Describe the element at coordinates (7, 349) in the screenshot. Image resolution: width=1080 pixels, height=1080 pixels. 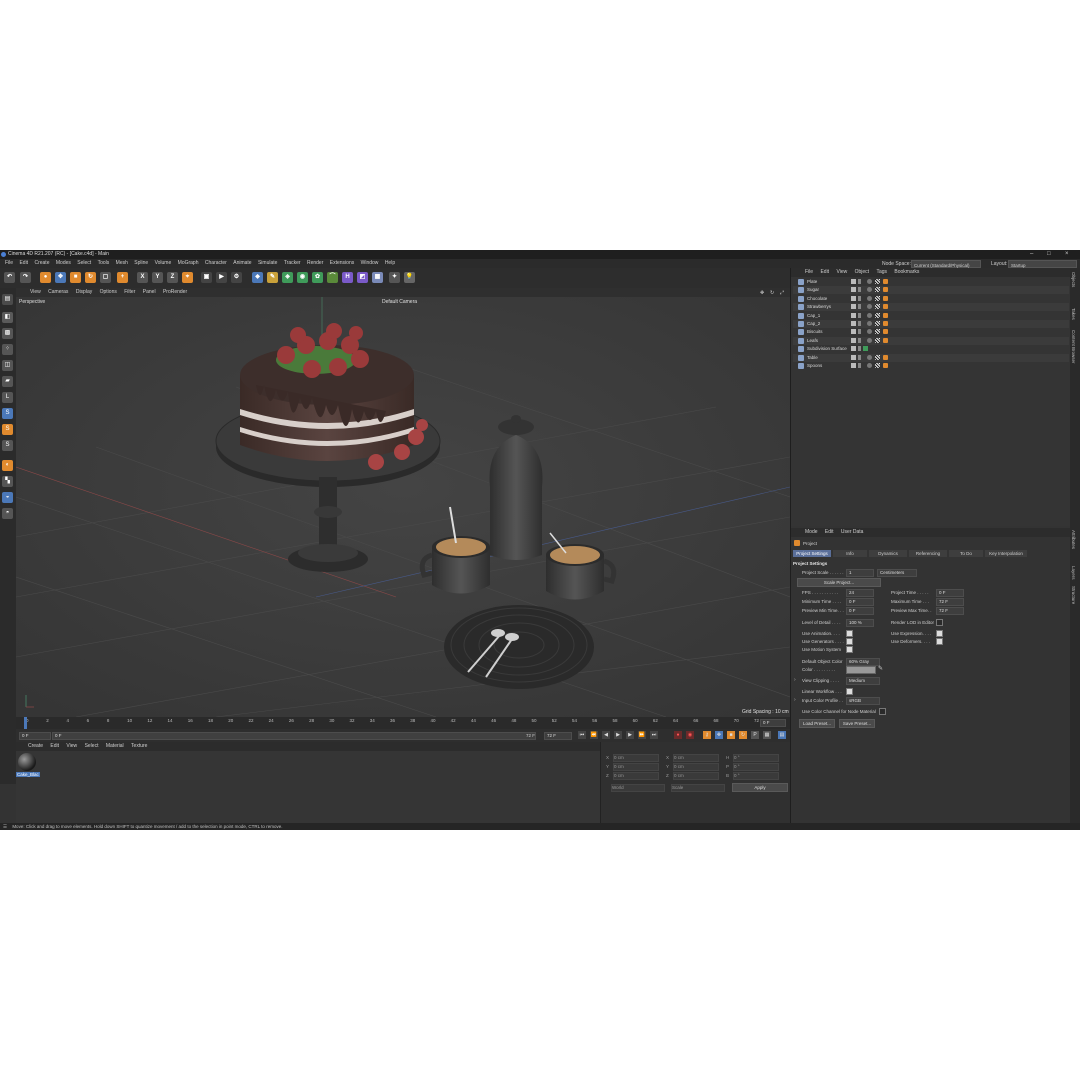
I see `points-mode-icon: ⁘` at that location.